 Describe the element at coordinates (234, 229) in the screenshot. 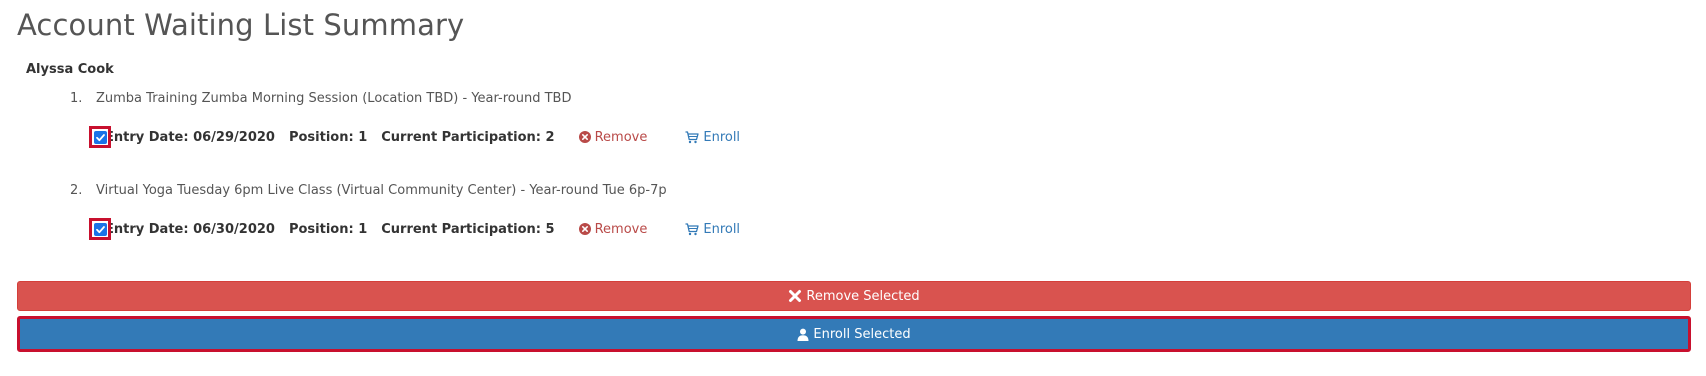

I see `entry-date-value: 06/30/2020` at that location.